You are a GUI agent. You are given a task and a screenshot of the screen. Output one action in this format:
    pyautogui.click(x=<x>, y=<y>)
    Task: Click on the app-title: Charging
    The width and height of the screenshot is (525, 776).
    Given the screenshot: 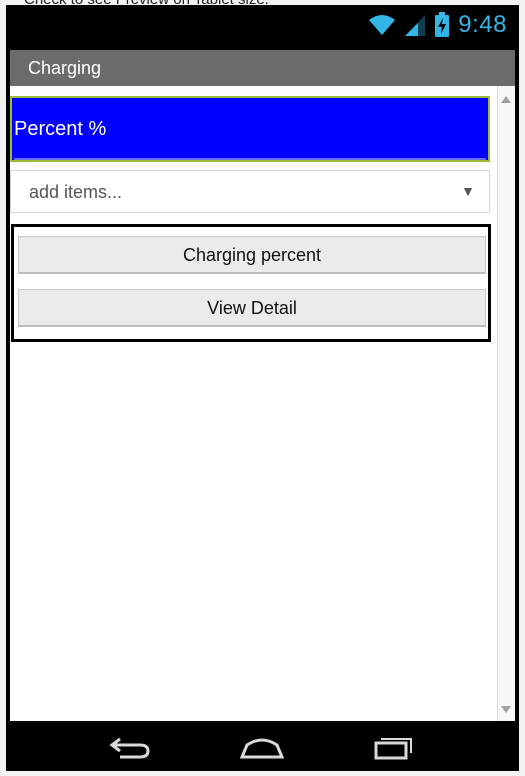 What is the action you would take?
    pyautogui.click(x=65, y=68)
    